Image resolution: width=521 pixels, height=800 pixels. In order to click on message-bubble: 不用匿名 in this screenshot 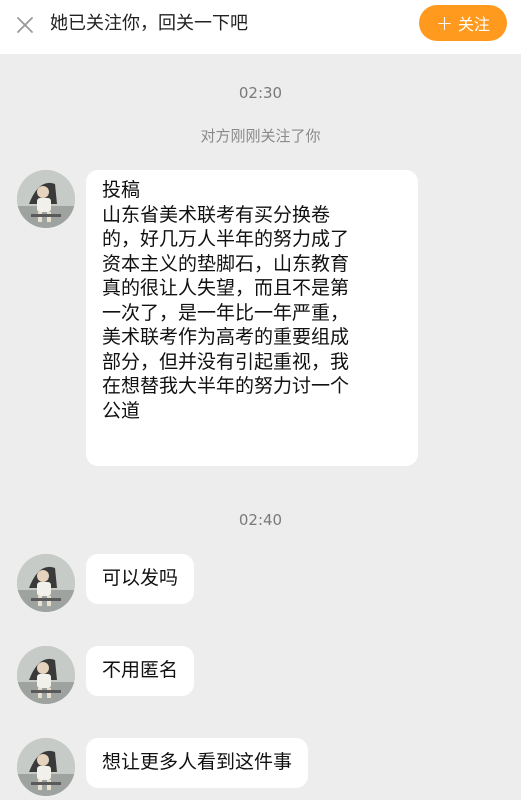, I will do `click(140, 671)`.